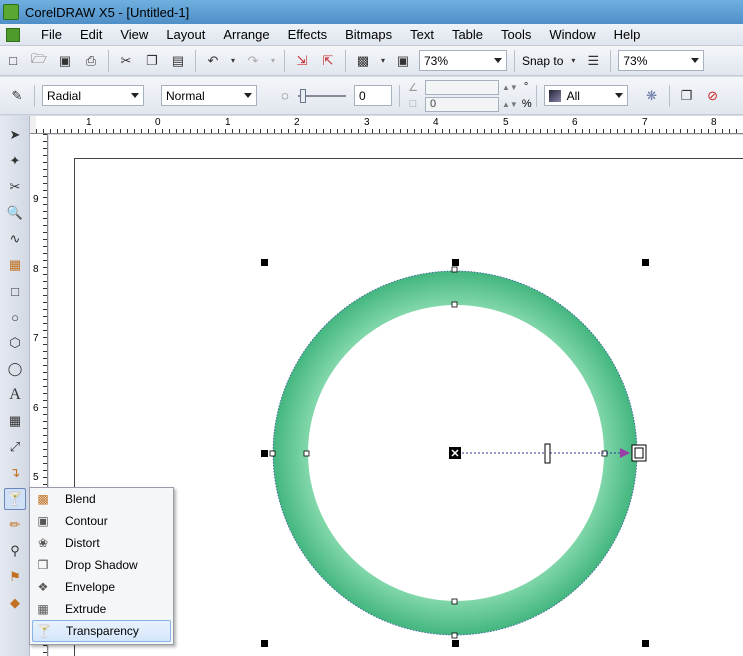 The height and width of the screenshot is (656, 743). What do you see at coordinates (639, 453) in the screenshot?
I see `transparency-end-handle-inner` at bounding box center [639, 453].